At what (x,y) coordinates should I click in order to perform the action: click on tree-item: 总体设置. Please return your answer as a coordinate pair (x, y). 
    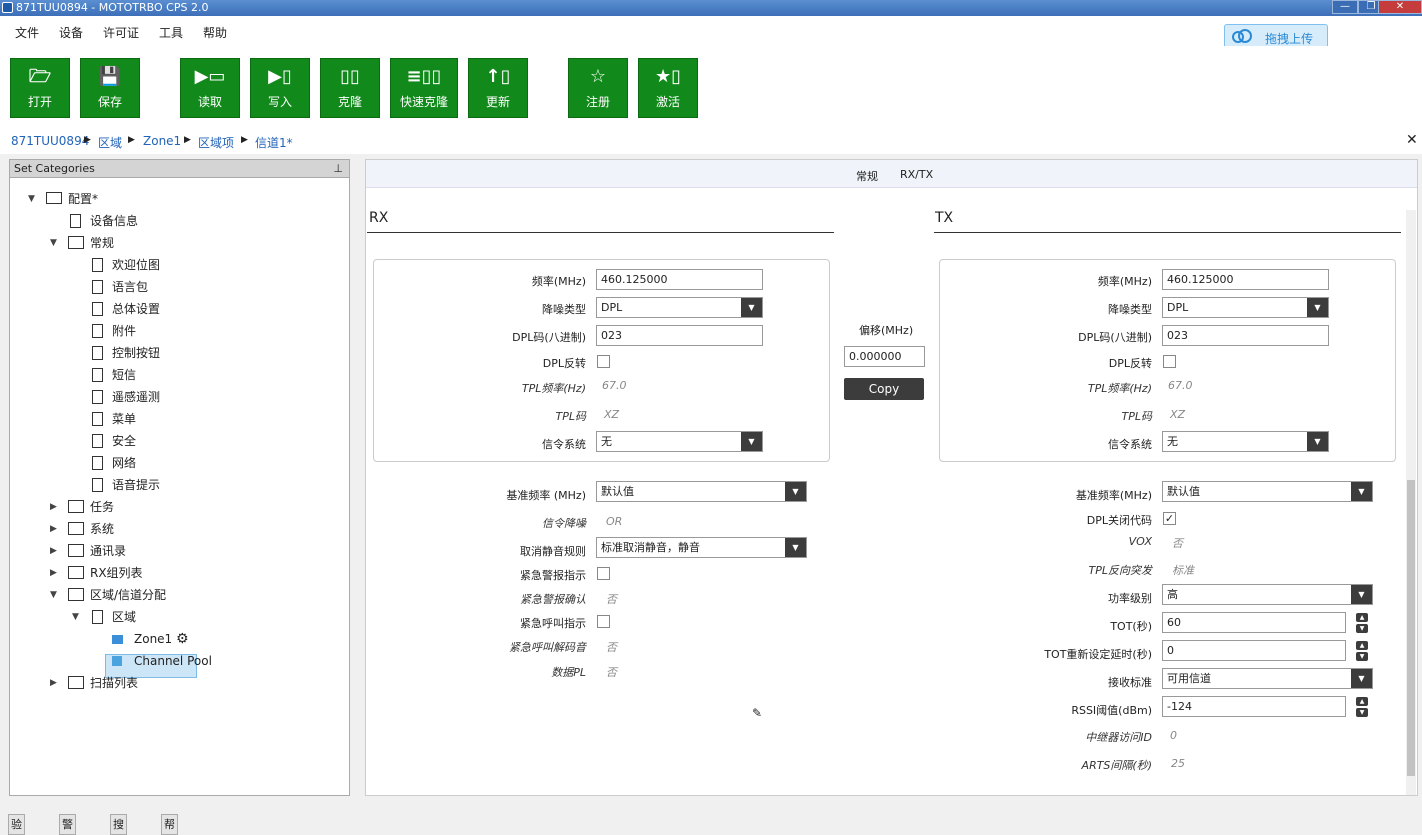
    Looking at the image, I should click on (179, 309).